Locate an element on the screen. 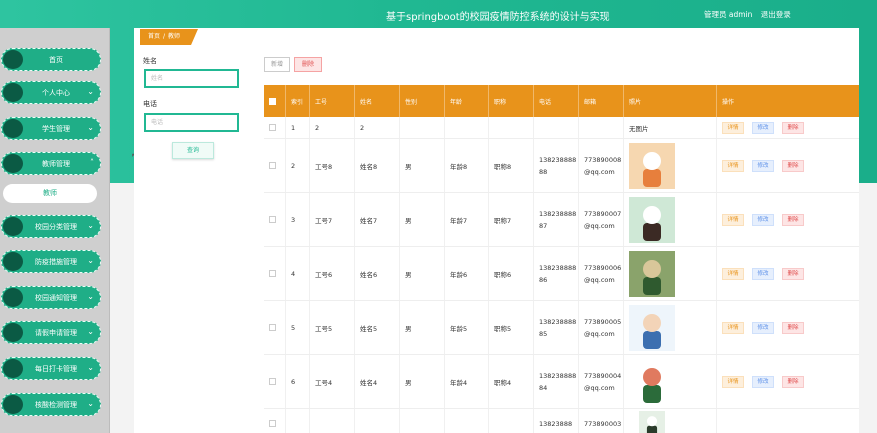 The height and width of the screenshot is (433, 877). add-button: 新增 is located at coordinates (277, 64).